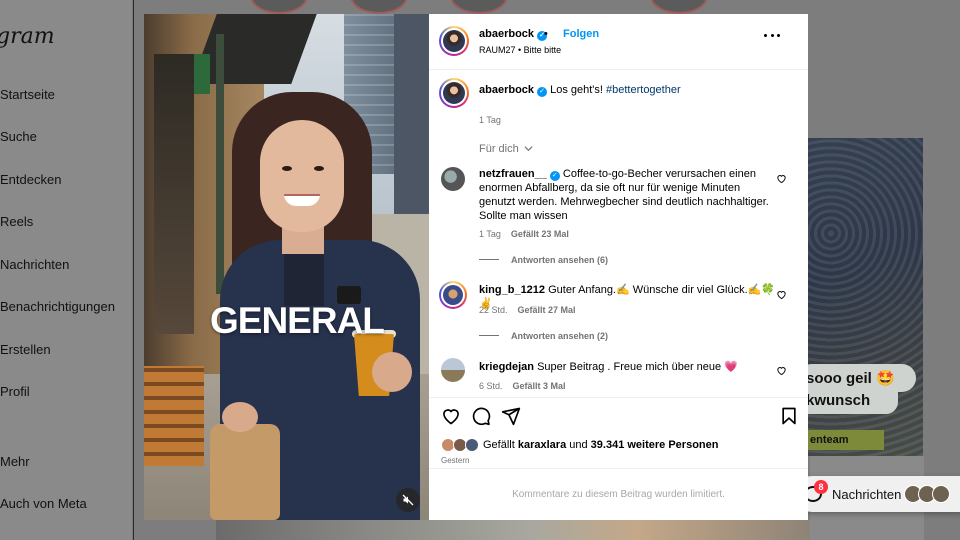 The image size is (960, 540). I want to click on sidebar-item-notifications: Benachrichtigungen, so click(57, 306).